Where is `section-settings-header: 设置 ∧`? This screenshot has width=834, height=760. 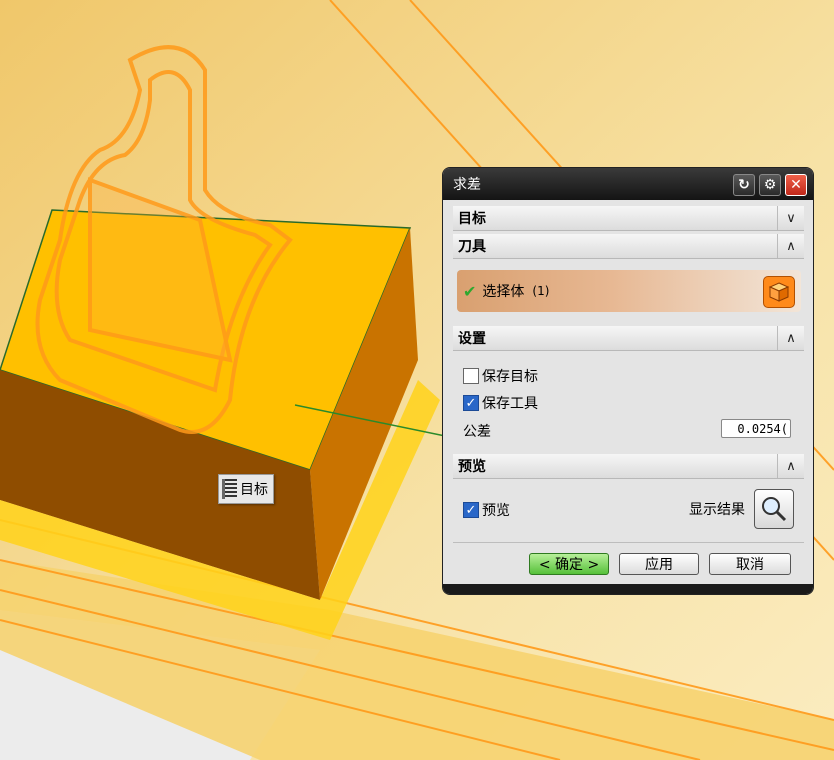 section-settings-header: 设置 ∧ is located at coordinates (628, 338).